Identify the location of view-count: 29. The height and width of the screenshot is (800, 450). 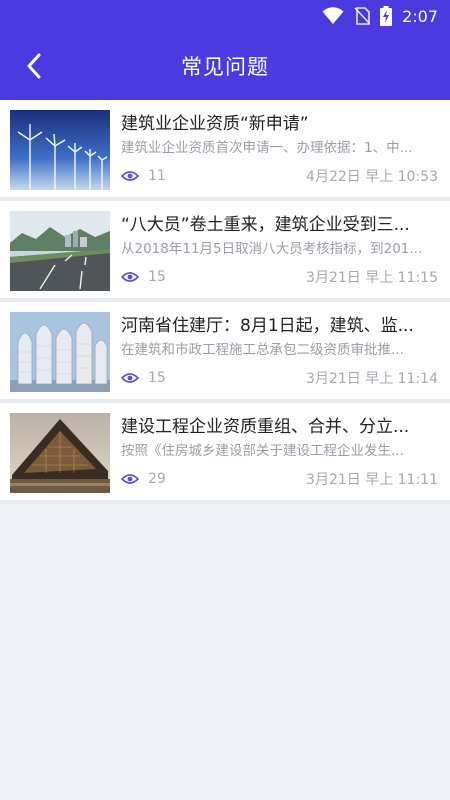
(157, 479).